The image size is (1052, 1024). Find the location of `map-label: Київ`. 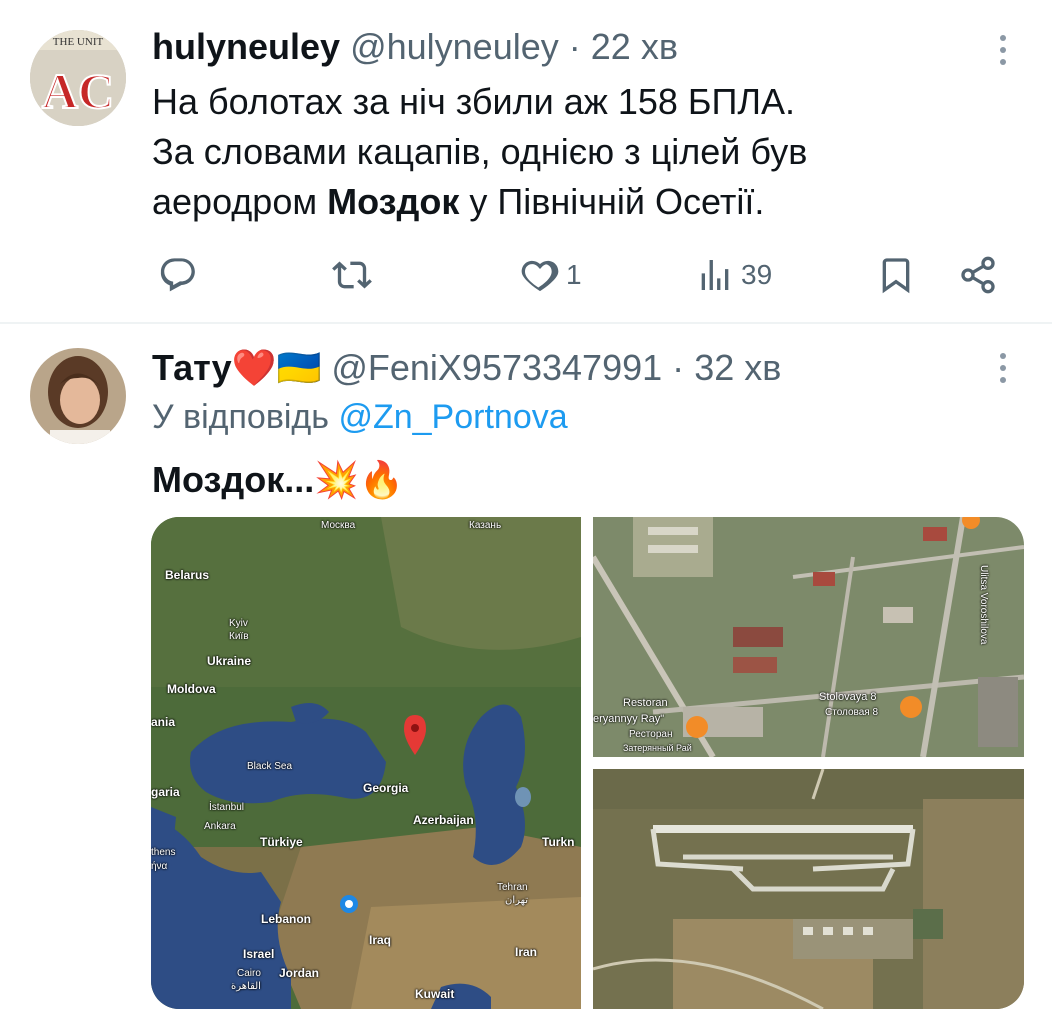

map-label: Київ is located at coordinates (239, 636).